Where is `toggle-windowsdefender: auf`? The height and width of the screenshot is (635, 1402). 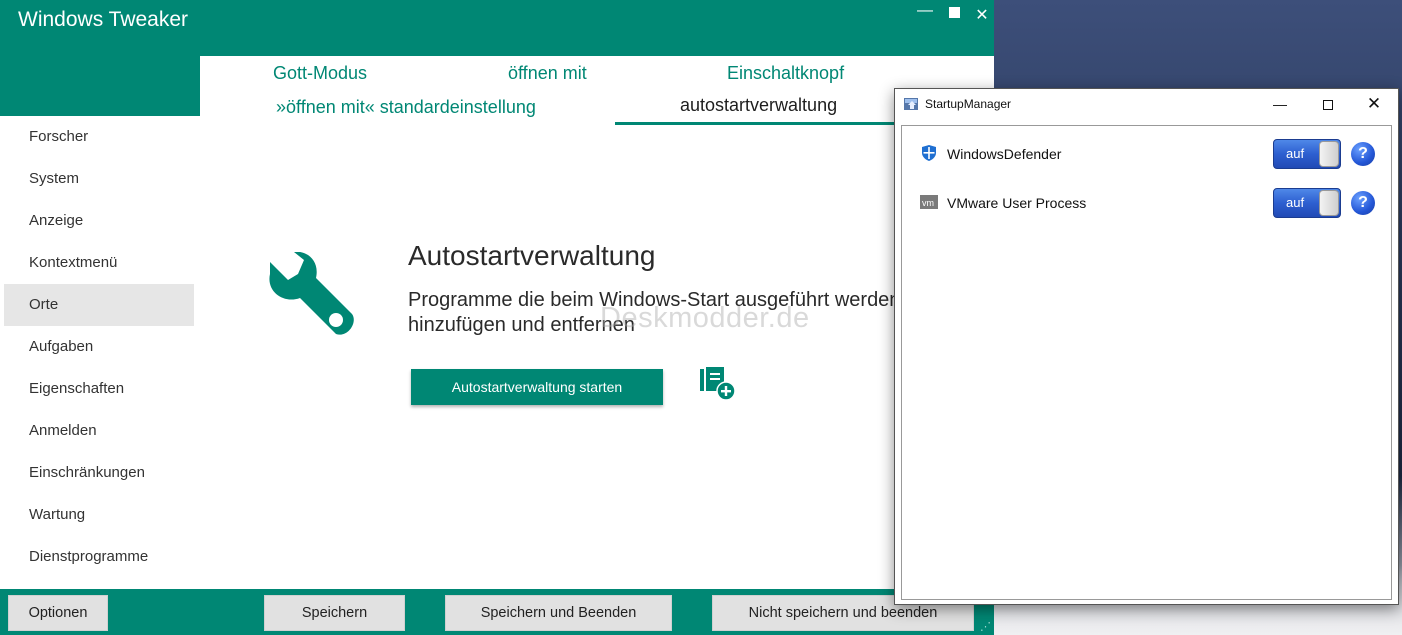 toggle-windowsdefender: auf is located at coordinates (1307, 154).